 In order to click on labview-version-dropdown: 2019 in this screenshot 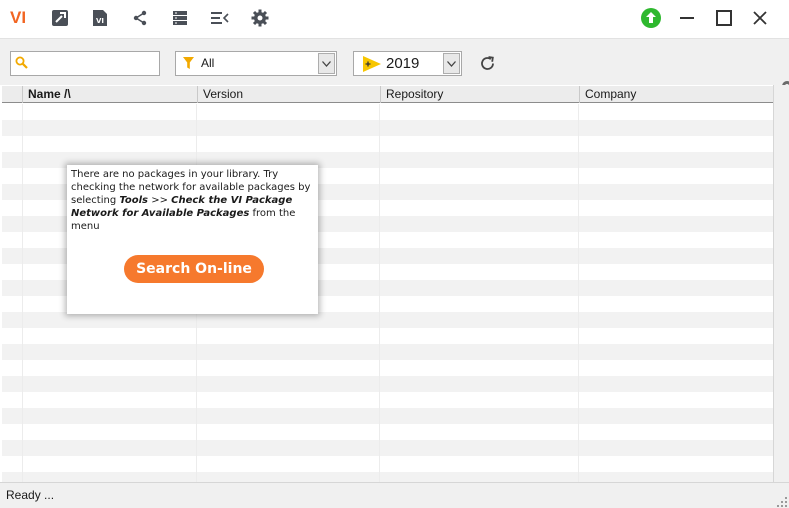, I will do `click(407, 63)`.